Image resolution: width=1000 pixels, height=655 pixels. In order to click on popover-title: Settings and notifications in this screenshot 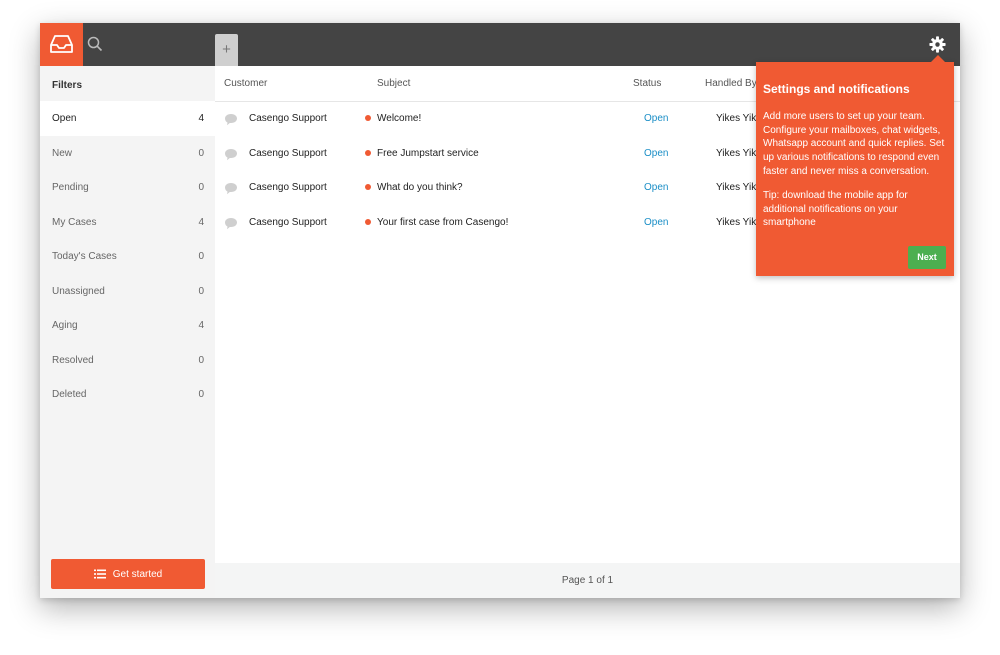, I will do `click(836, 89)`.